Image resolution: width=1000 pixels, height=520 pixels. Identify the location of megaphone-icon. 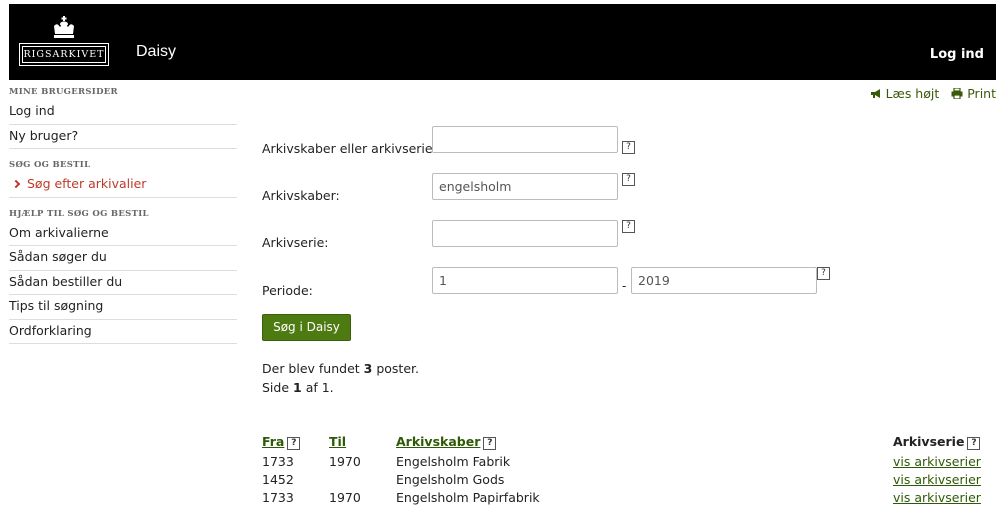
(875, 93).